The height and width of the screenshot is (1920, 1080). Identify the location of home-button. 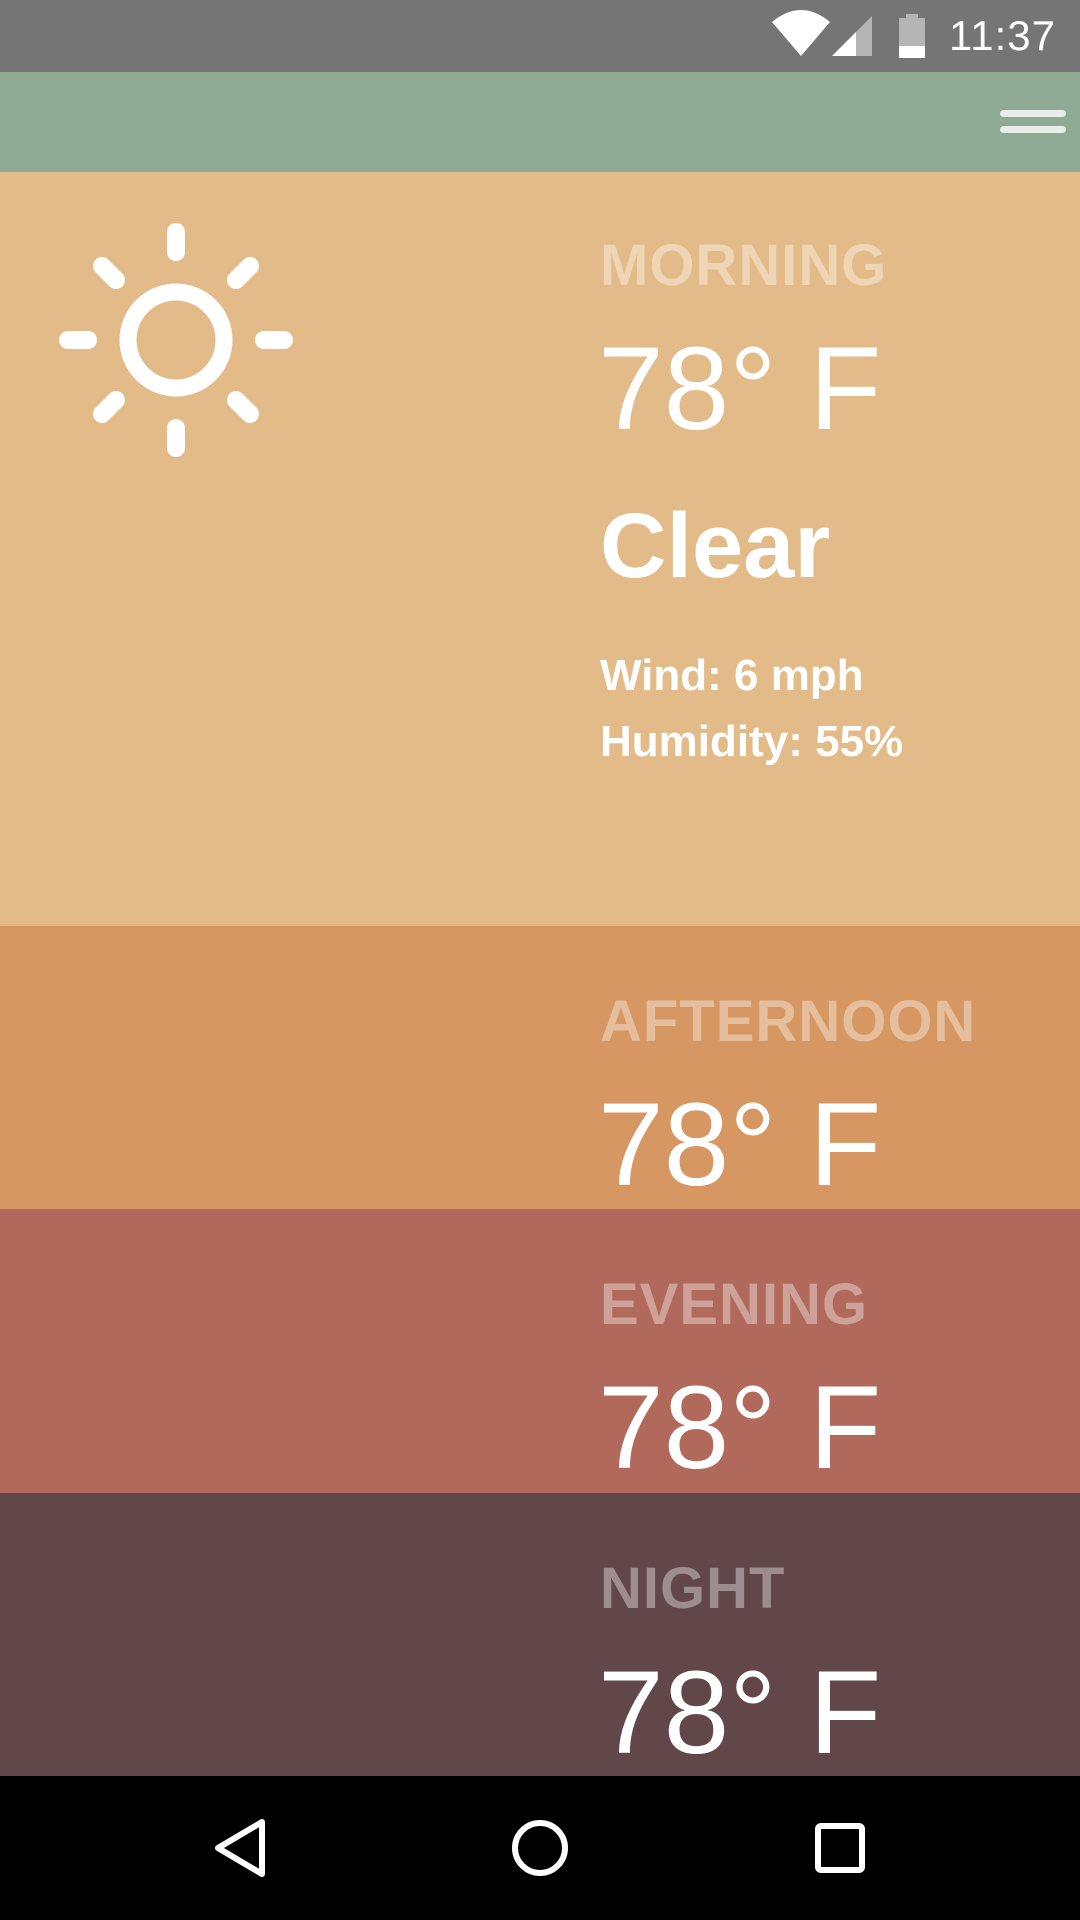
(540, 1848).